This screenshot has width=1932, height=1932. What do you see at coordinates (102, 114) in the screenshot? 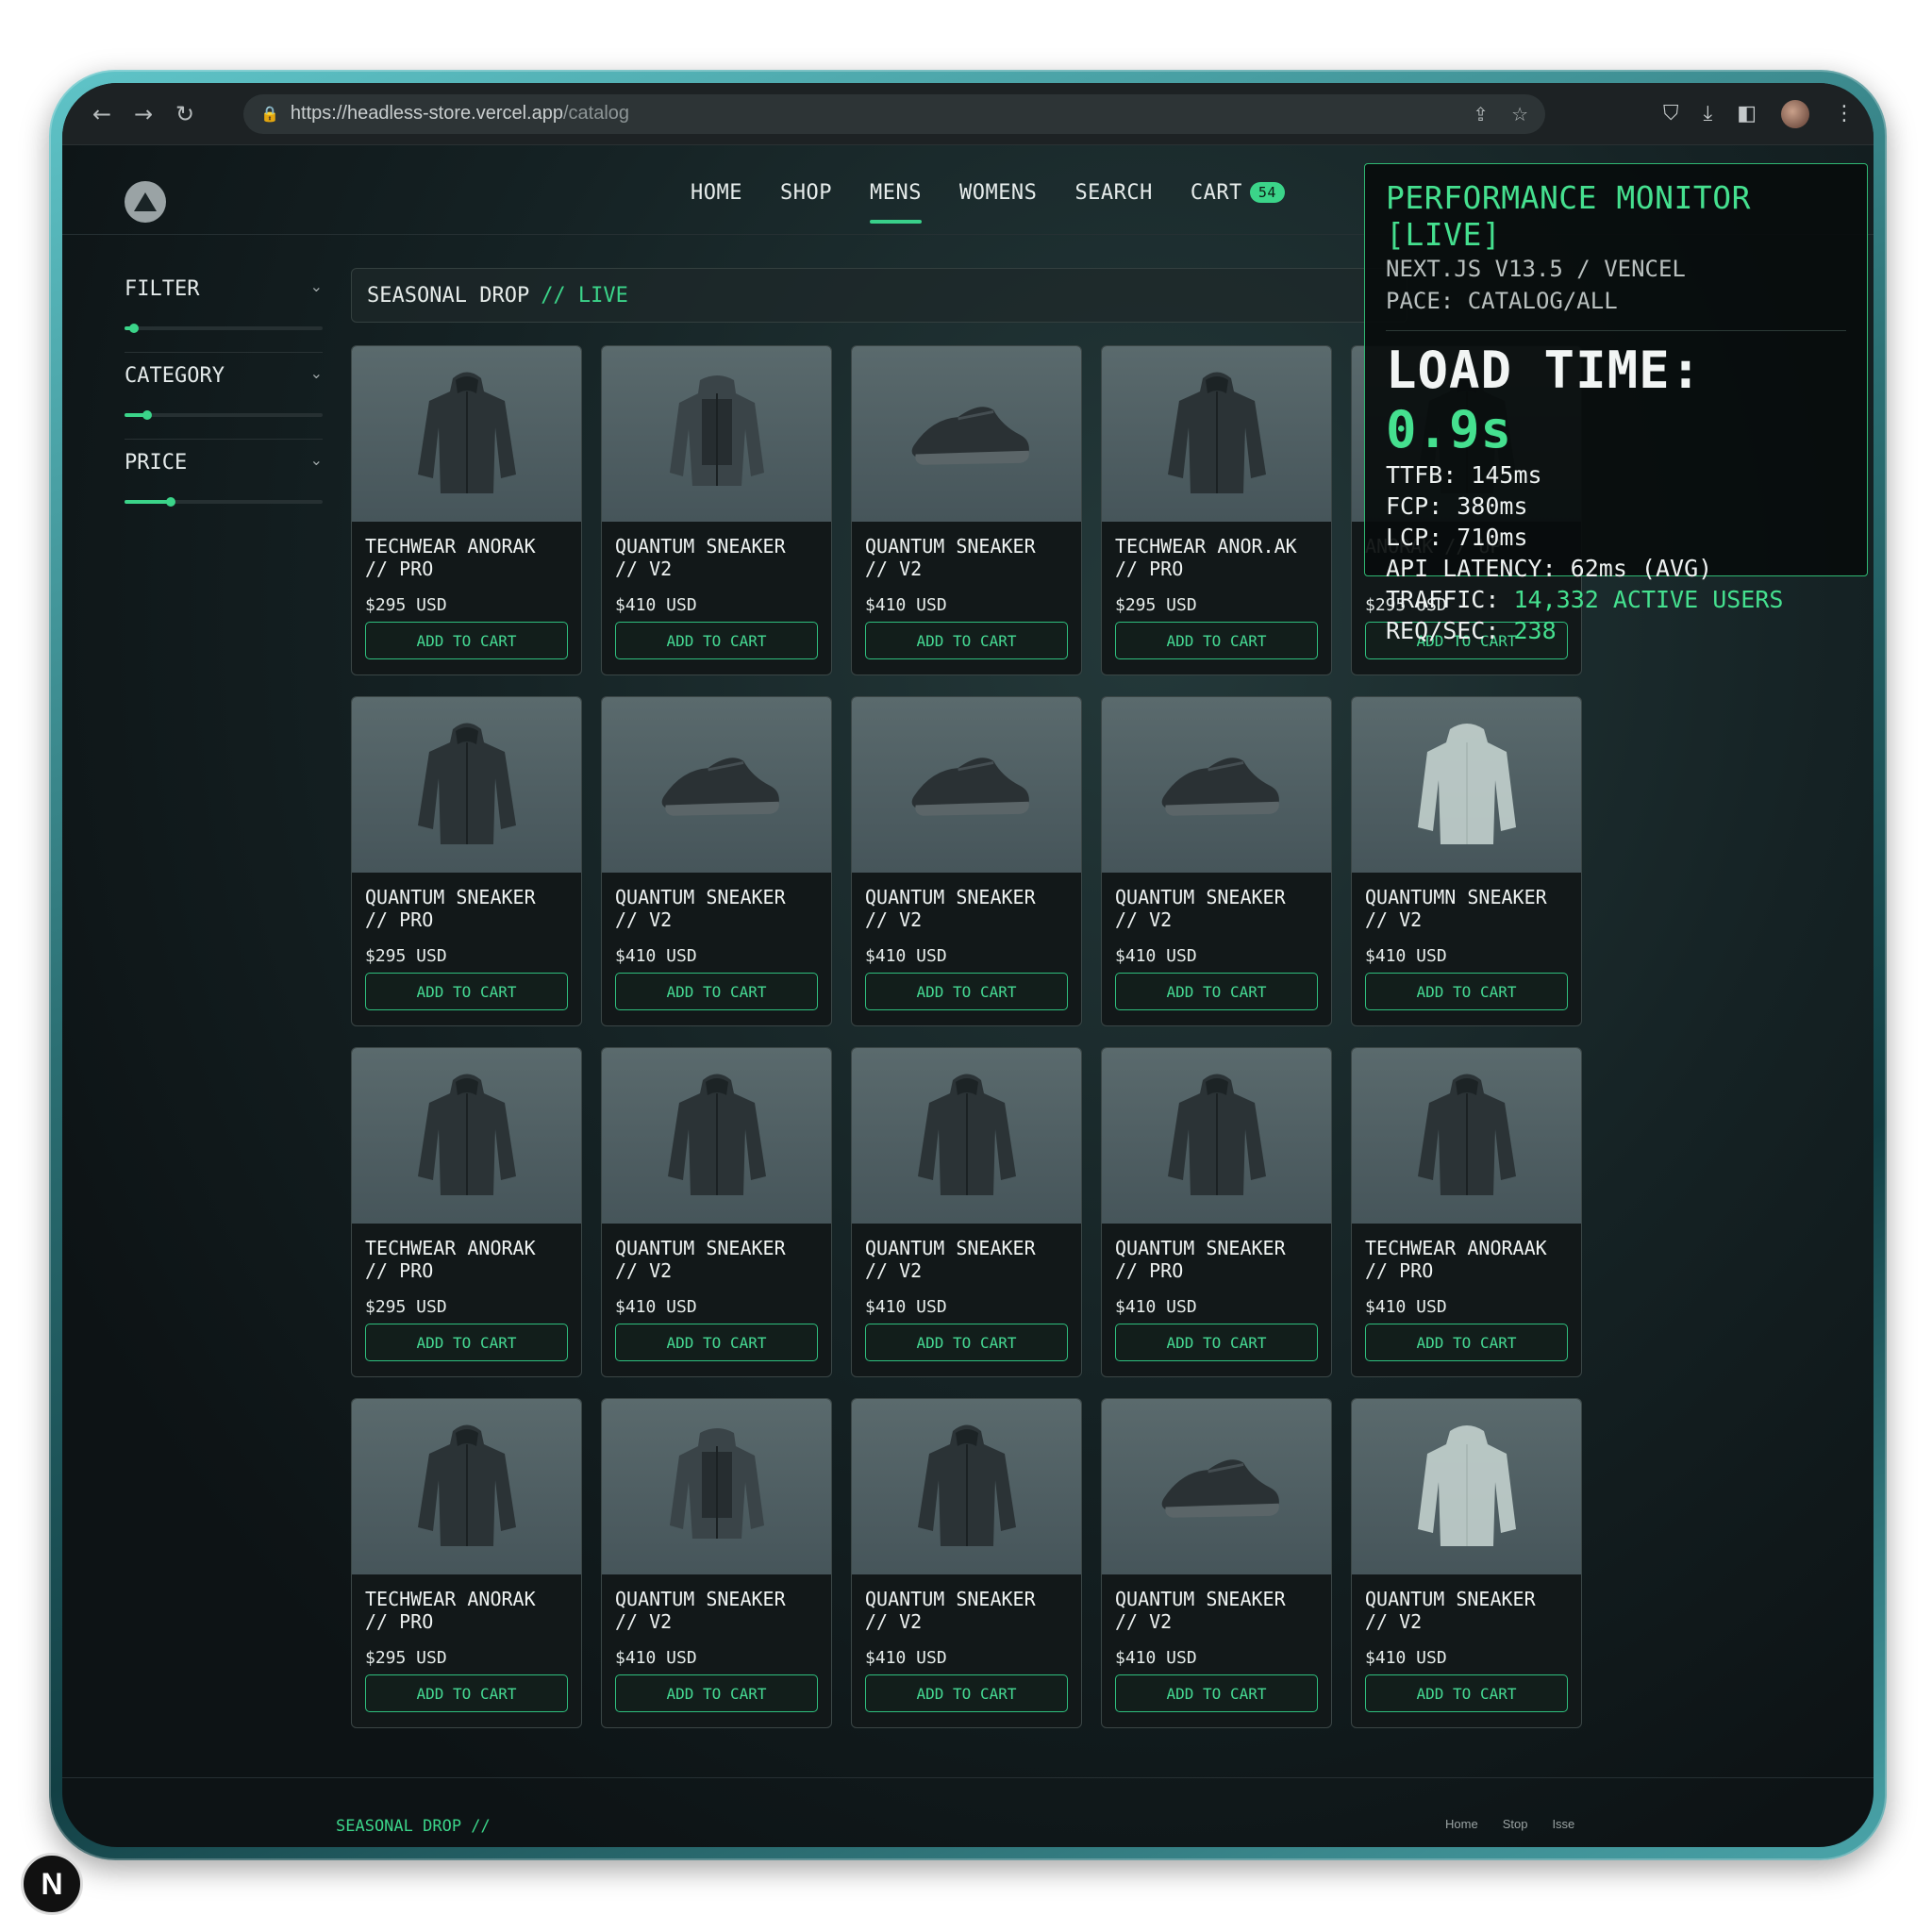
I see `back-arrow-icon: ←` at bounding box center [102, 114].